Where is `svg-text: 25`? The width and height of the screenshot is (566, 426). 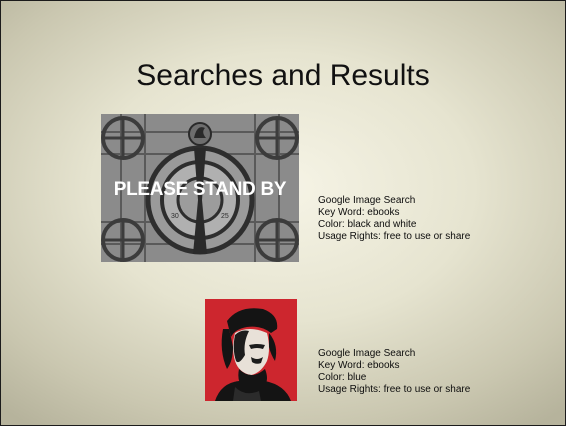
svg-text: 25 is located at coordinates (225, 216).